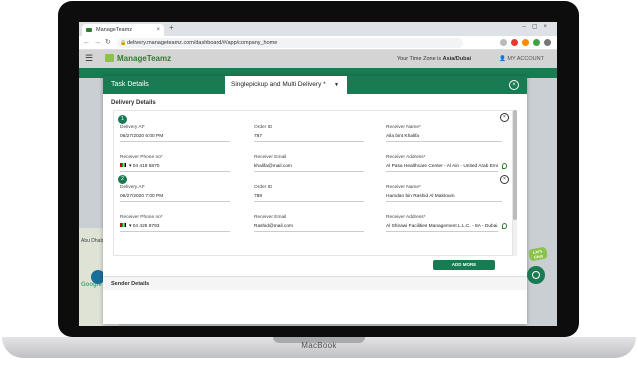 This screenshot has height=366, width=638. What do you see at coordinates (158, 30) in the screenshot?
I see `close-tab-icon: ×` at bounding box center [158, 30].